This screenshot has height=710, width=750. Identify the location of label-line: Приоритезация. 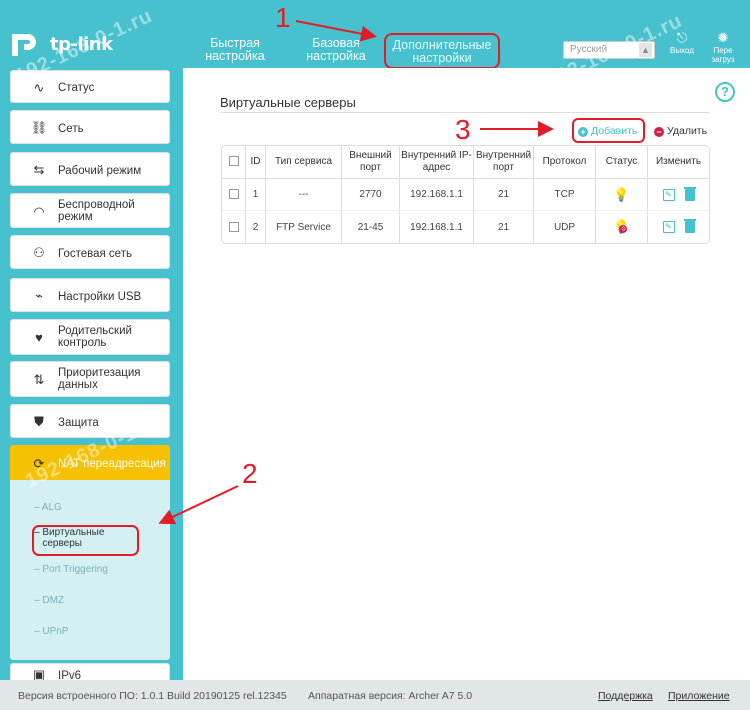
(99, 373).